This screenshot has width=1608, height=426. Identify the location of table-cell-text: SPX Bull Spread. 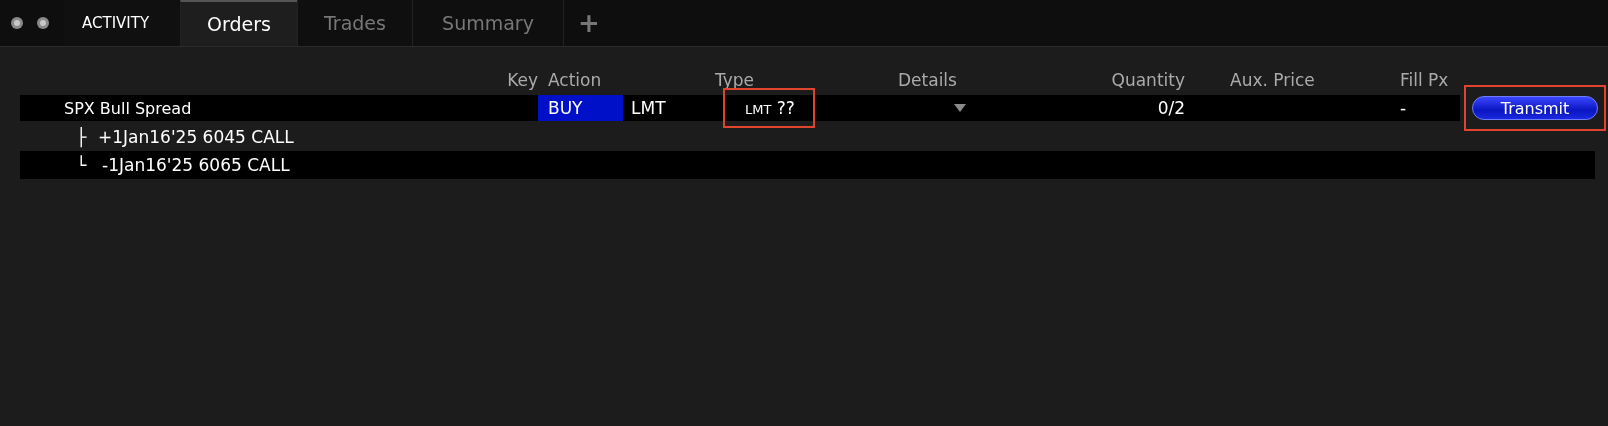
(128, 108).